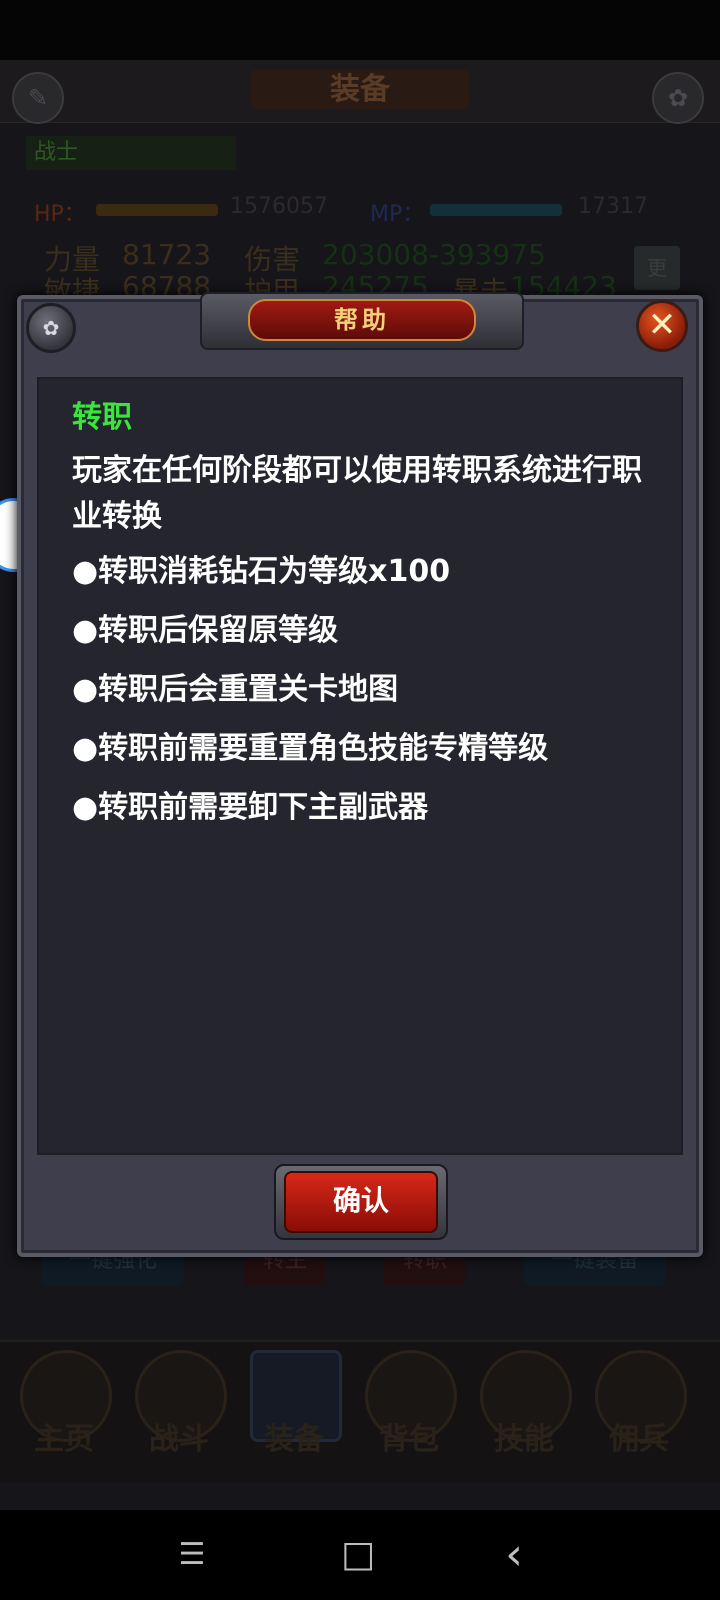 The height and width of the screenshot is (1600, 720). I want to click on status-area, so click(360, 30).